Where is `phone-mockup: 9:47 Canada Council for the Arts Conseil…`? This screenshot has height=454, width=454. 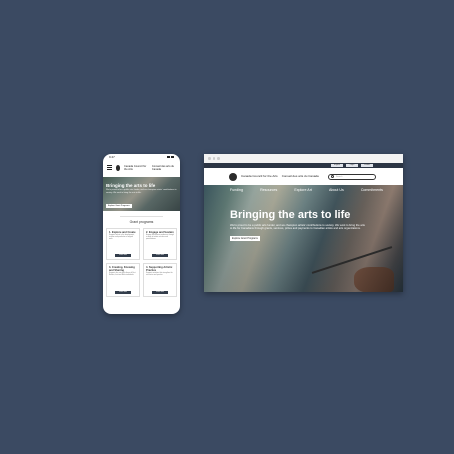
phone-mockup: 9:47 Canada Council for the Arts Conseil… is located at coordinates (141, 234).